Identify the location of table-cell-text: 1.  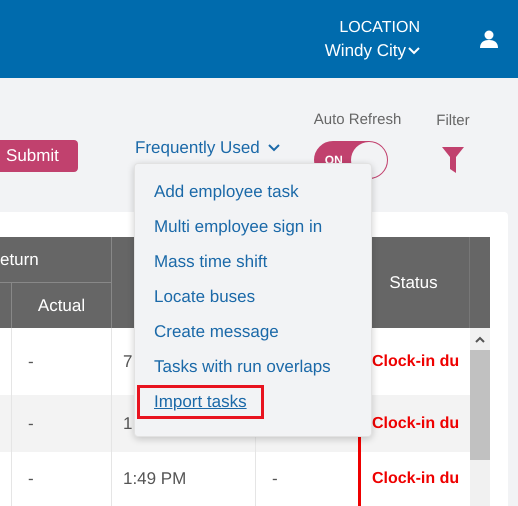
(127, 423).